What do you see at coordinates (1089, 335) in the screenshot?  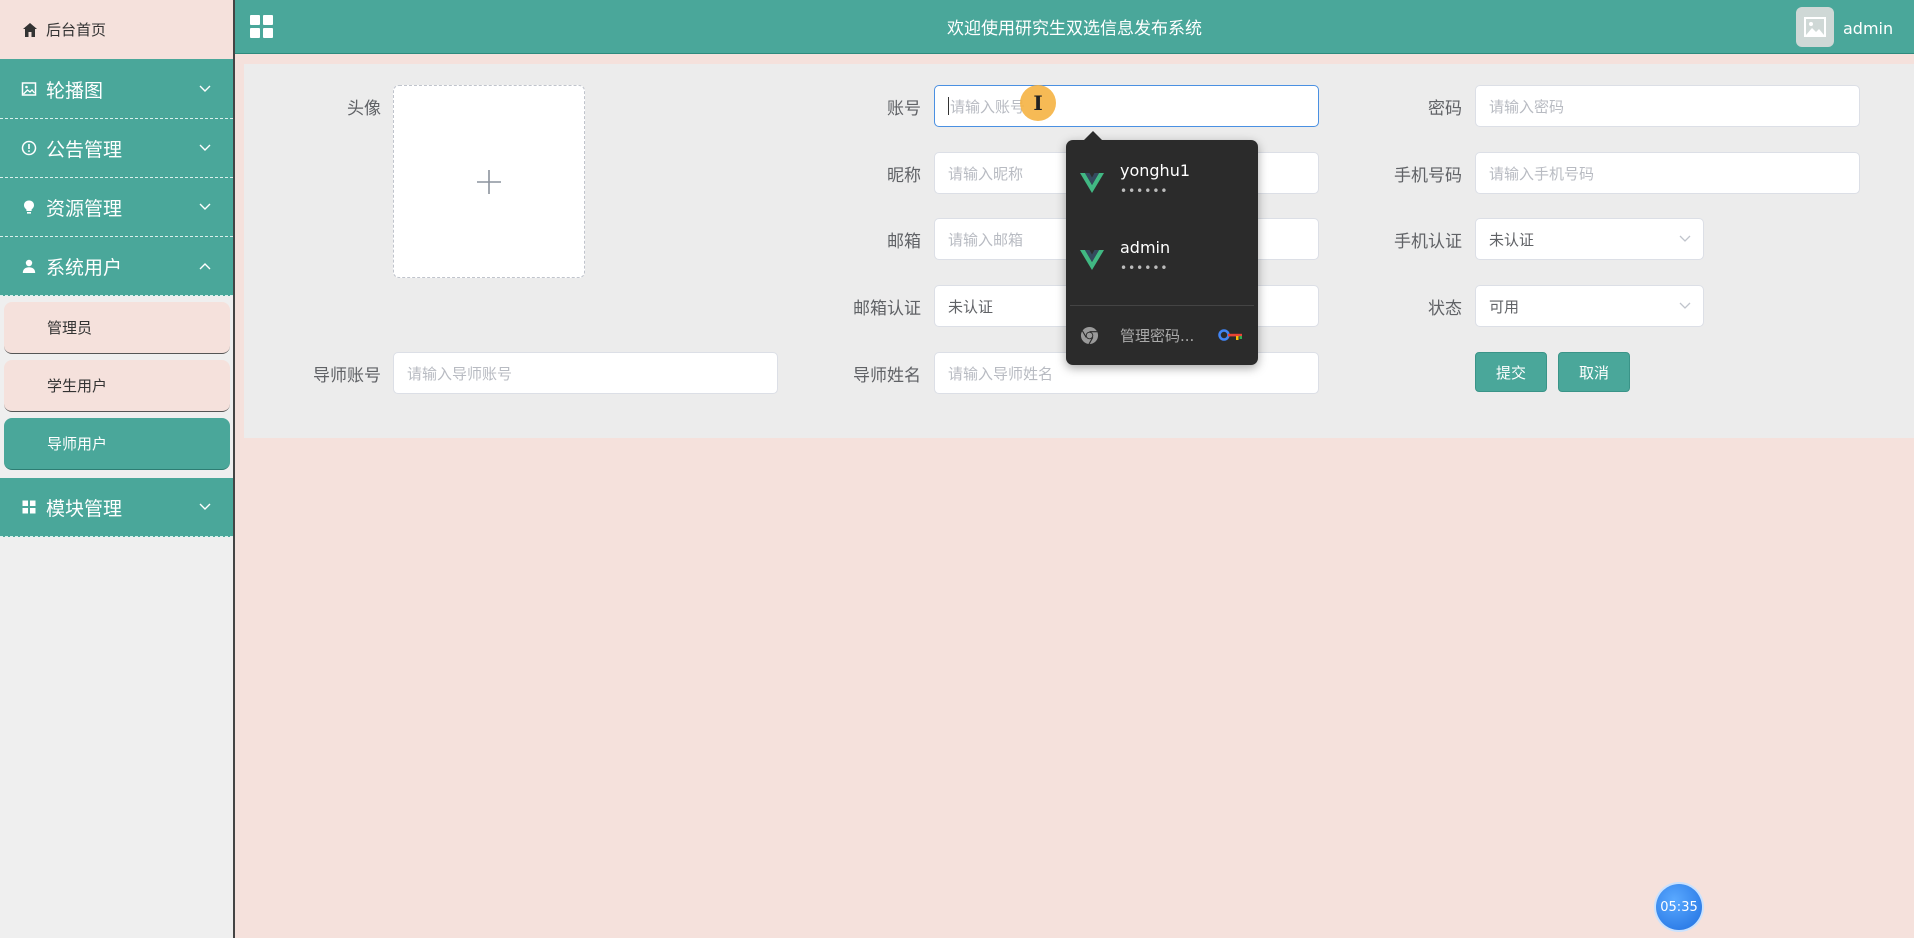 I see `chrome-icon` at bounding box center [1089, 335].